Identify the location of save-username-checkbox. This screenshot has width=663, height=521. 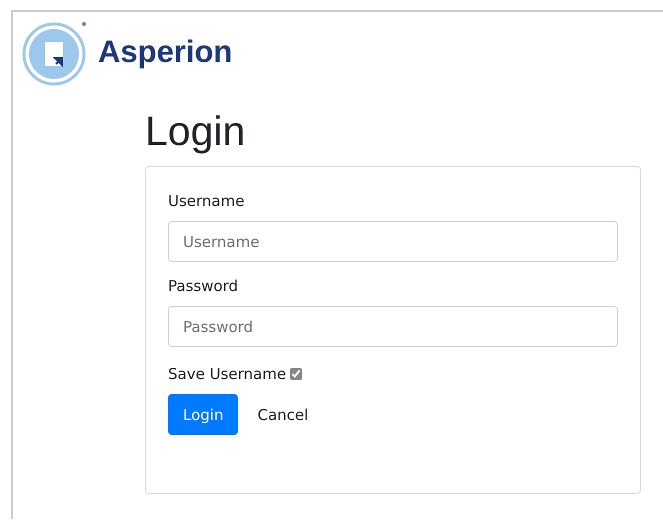
(296, 374).